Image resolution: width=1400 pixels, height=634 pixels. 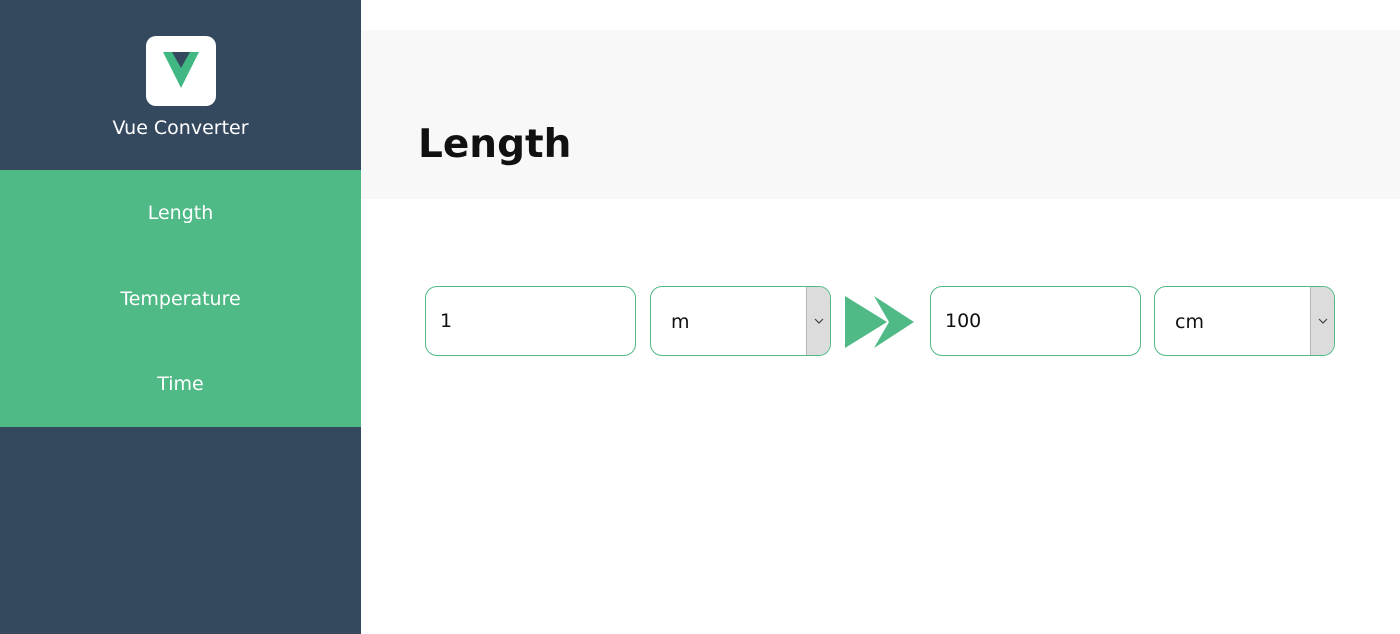 I want to click on app-name: Vue Converter, so click(x=180, y=128).